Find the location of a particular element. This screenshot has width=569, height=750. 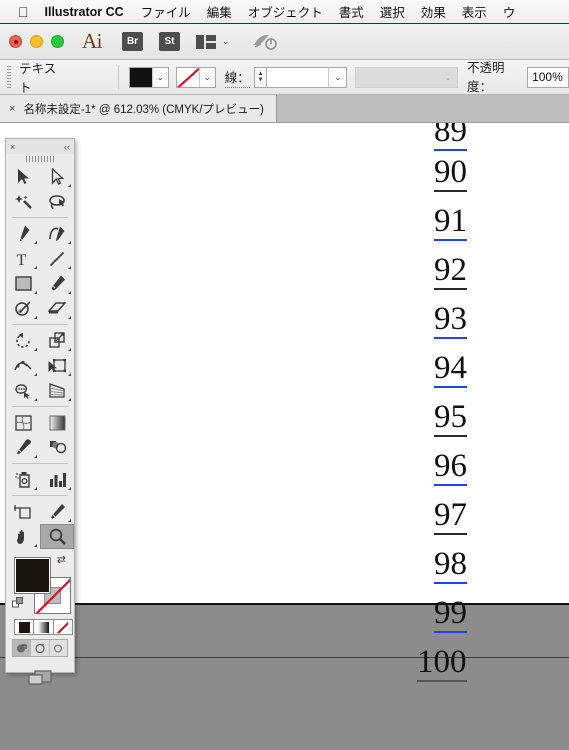

artboard-tool is located at coordinates (23, 511).